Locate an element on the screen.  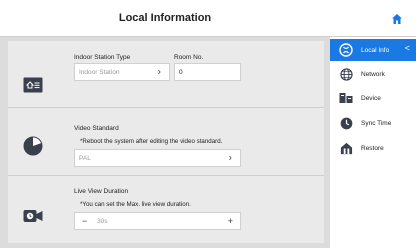
page-title: Local Information is located at coordinates (165, 18).